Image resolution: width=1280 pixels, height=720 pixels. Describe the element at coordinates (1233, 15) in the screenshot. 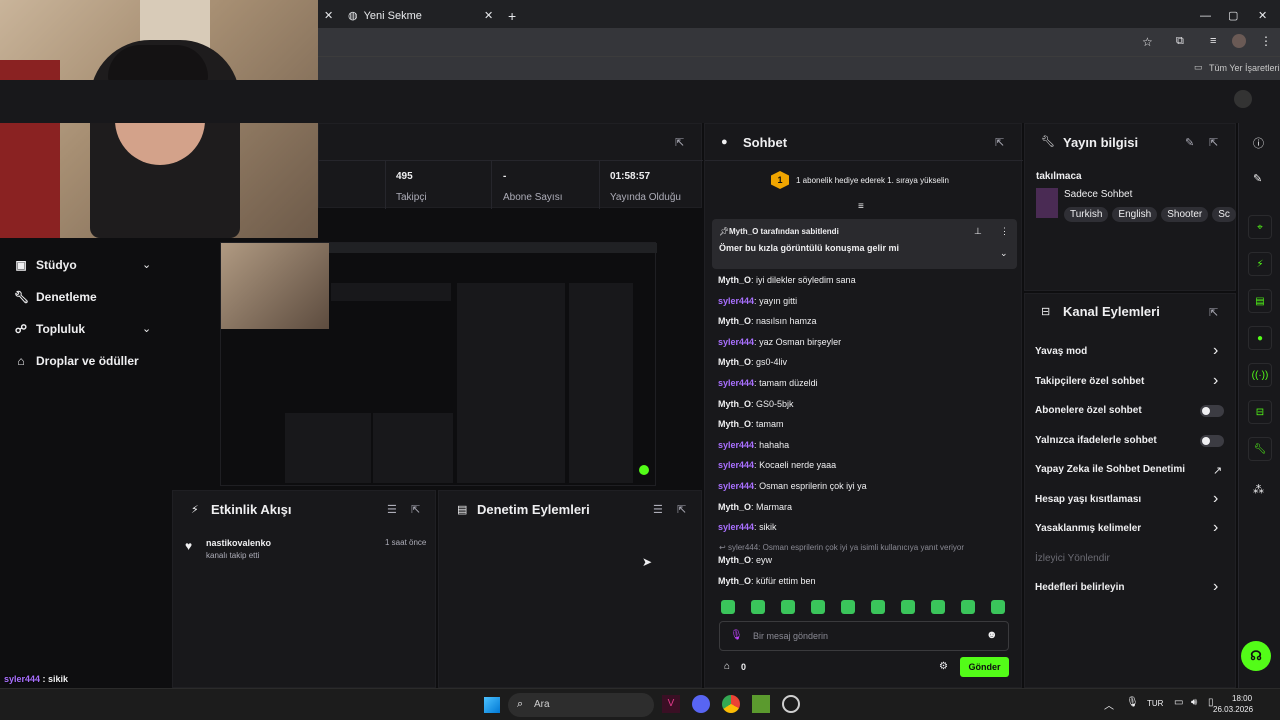

I see `maximize-button: ▢` at that location.